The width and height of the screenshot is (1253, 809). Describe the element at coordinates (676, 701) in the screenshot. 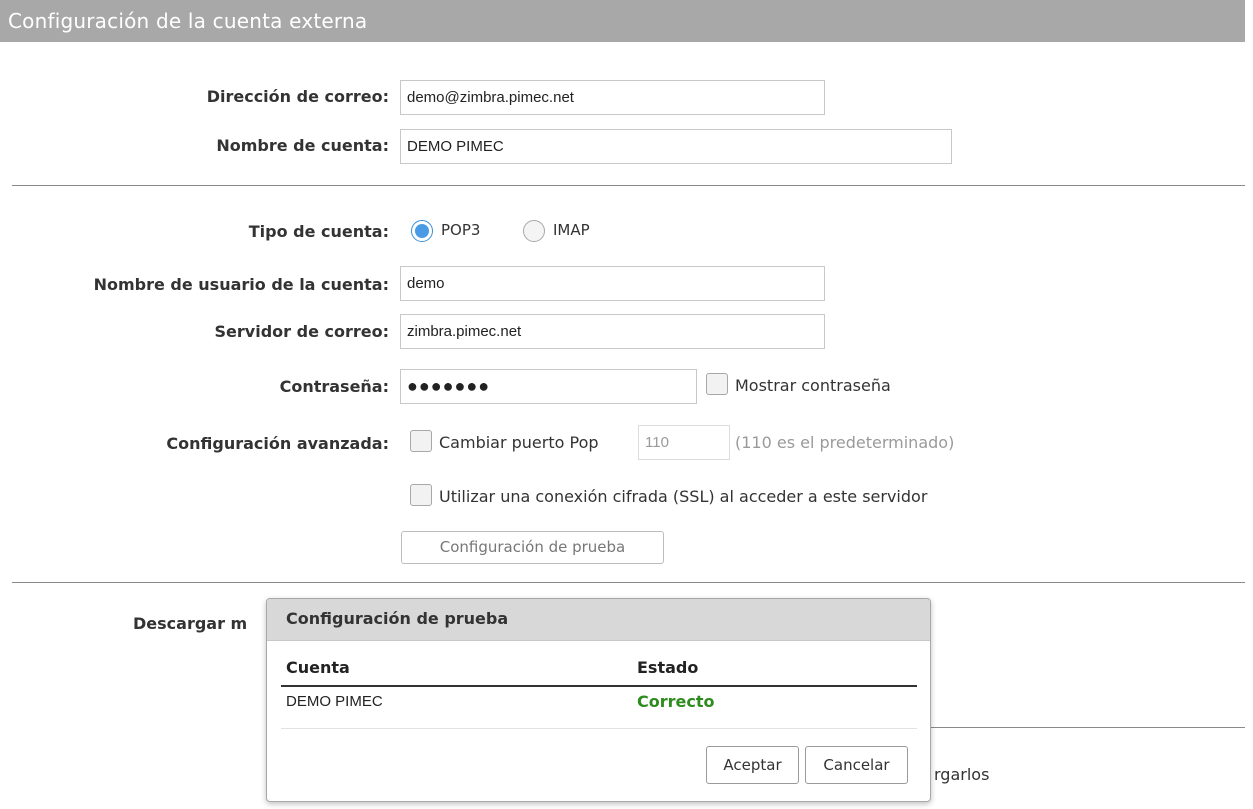

I see `row-status: Correcto` at that location.